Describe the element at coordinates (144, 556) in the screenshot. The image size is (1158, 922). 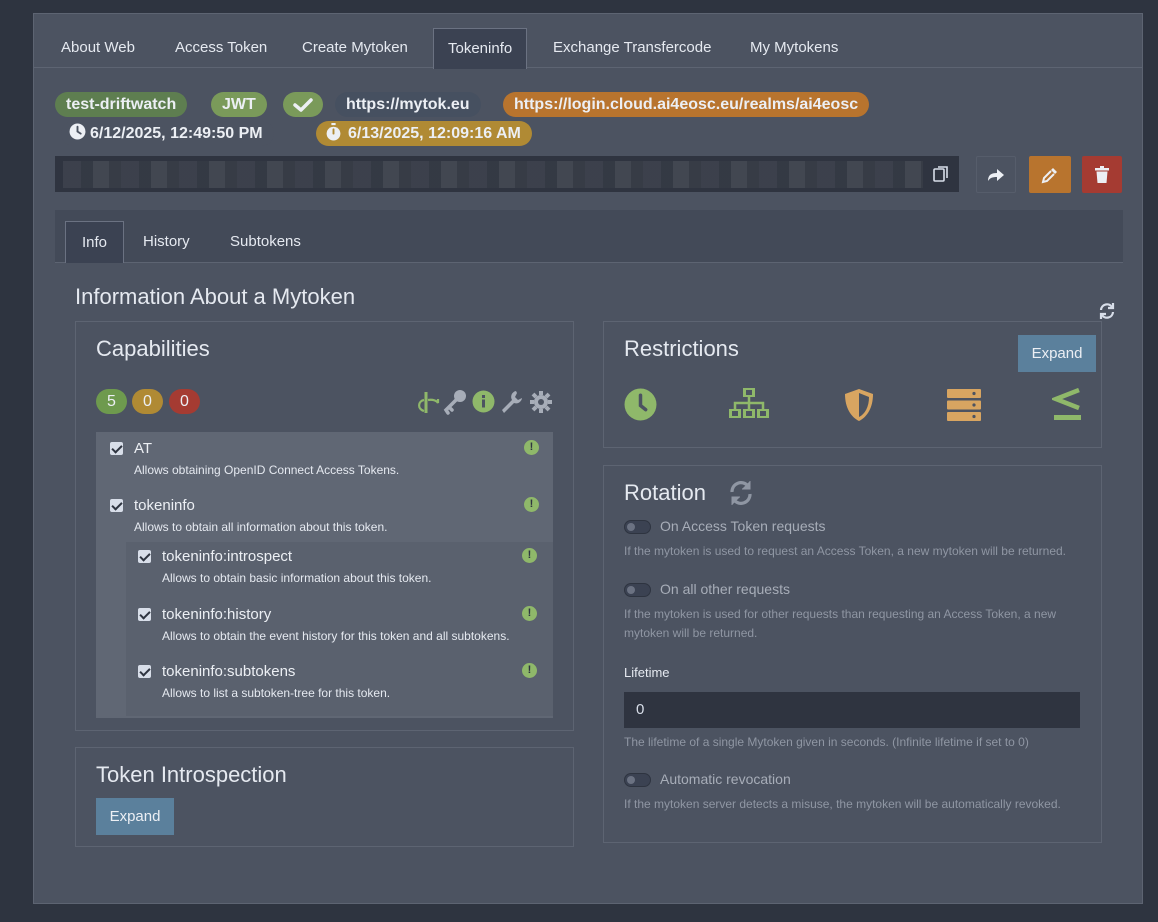
I see `capability-introspect-checkbox` at that location.